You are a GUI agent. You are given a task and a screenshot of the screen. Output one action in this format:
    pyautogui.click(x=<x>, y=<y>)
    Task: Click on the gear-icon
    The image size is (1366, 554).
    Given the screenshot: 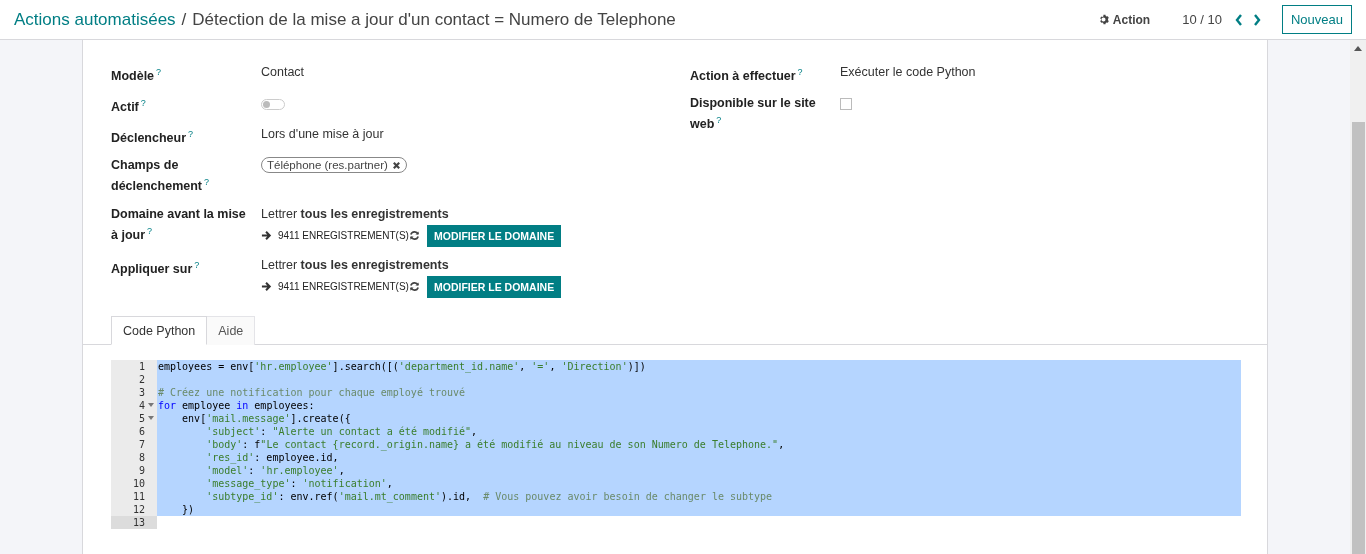 What is the action you would take?
    pyautogui.click(x=1104, y=19)
    